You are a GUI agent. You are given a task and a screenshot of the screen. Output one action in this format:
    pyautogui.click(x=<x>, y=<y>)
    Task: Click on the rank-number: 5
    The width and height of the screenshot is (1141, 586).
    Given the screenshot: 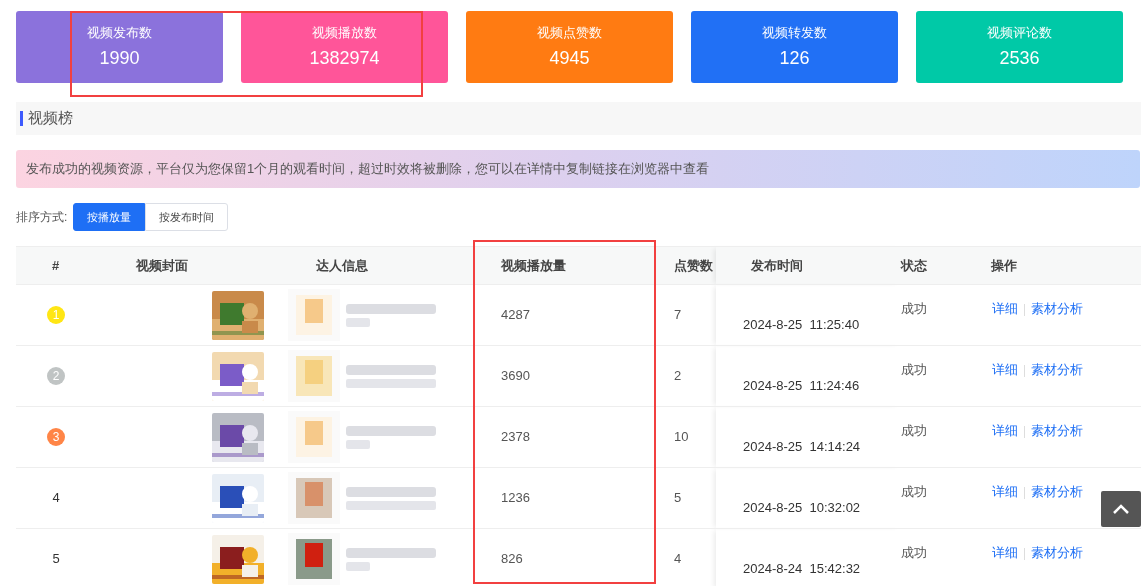 What is the action you would take?
    pyautogui.click(x=56, y=559)
    